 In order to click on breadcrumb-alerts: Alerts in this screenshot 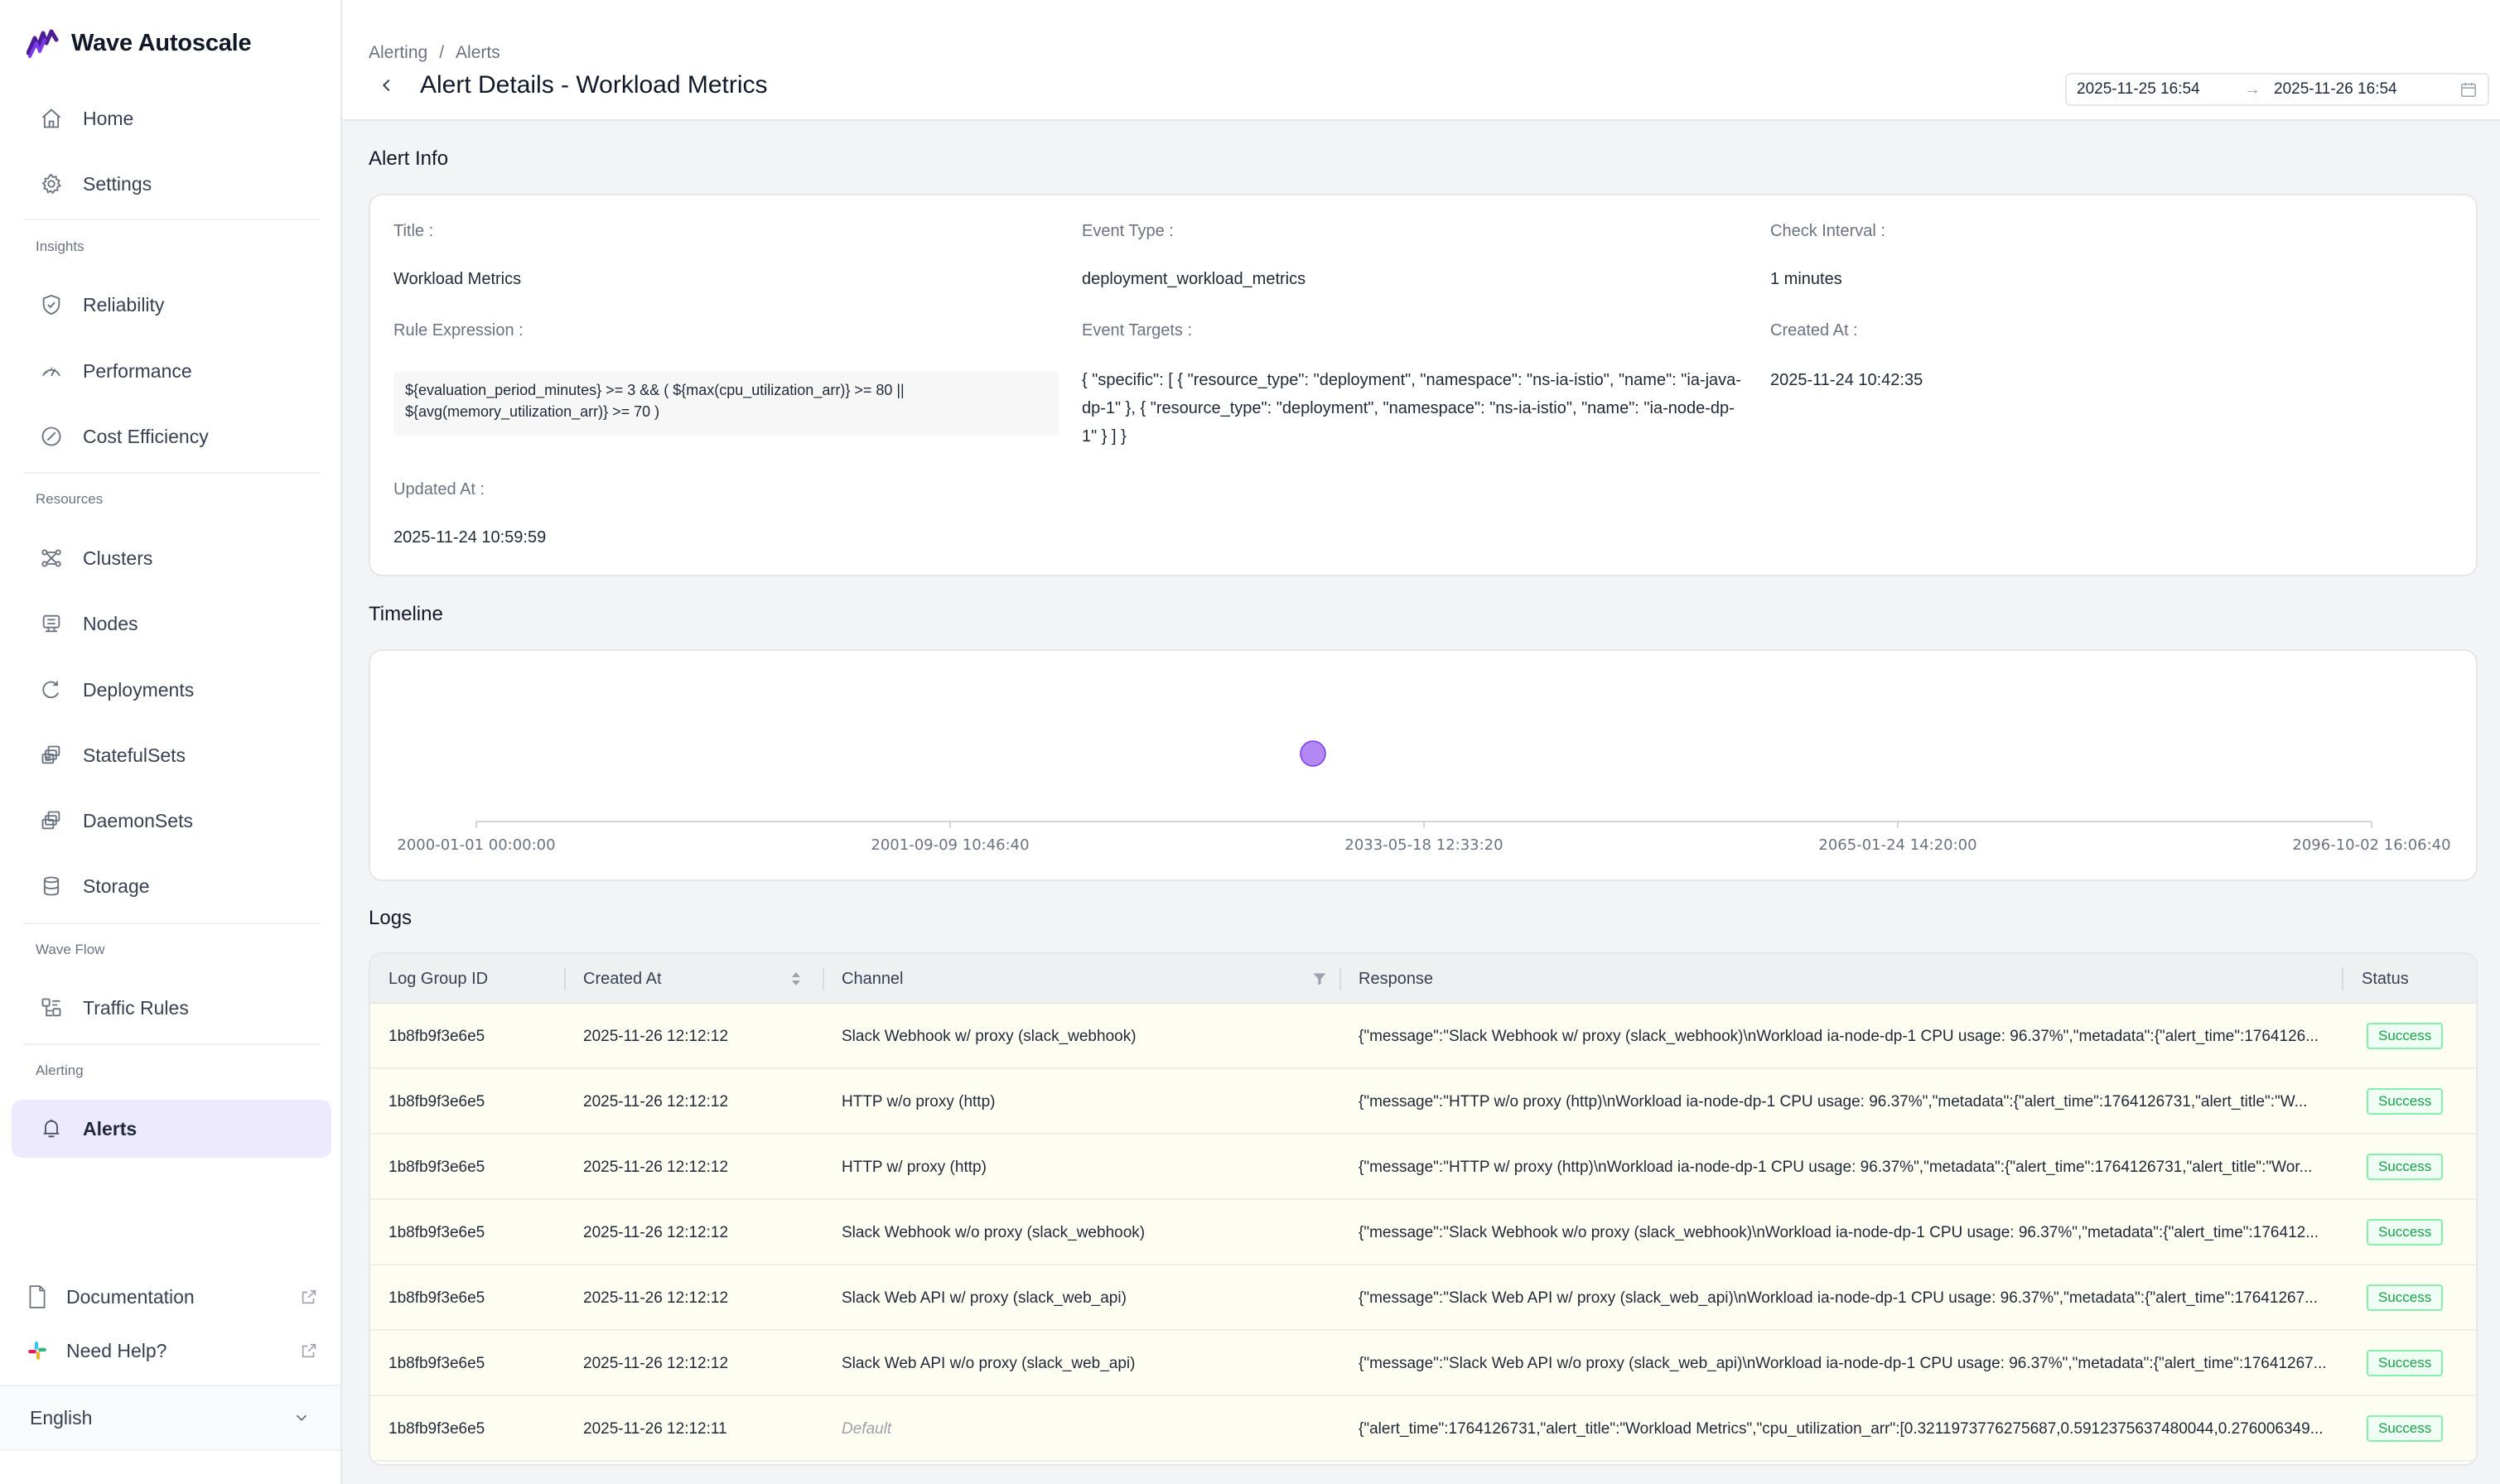, I will do `click(478, 53)`.